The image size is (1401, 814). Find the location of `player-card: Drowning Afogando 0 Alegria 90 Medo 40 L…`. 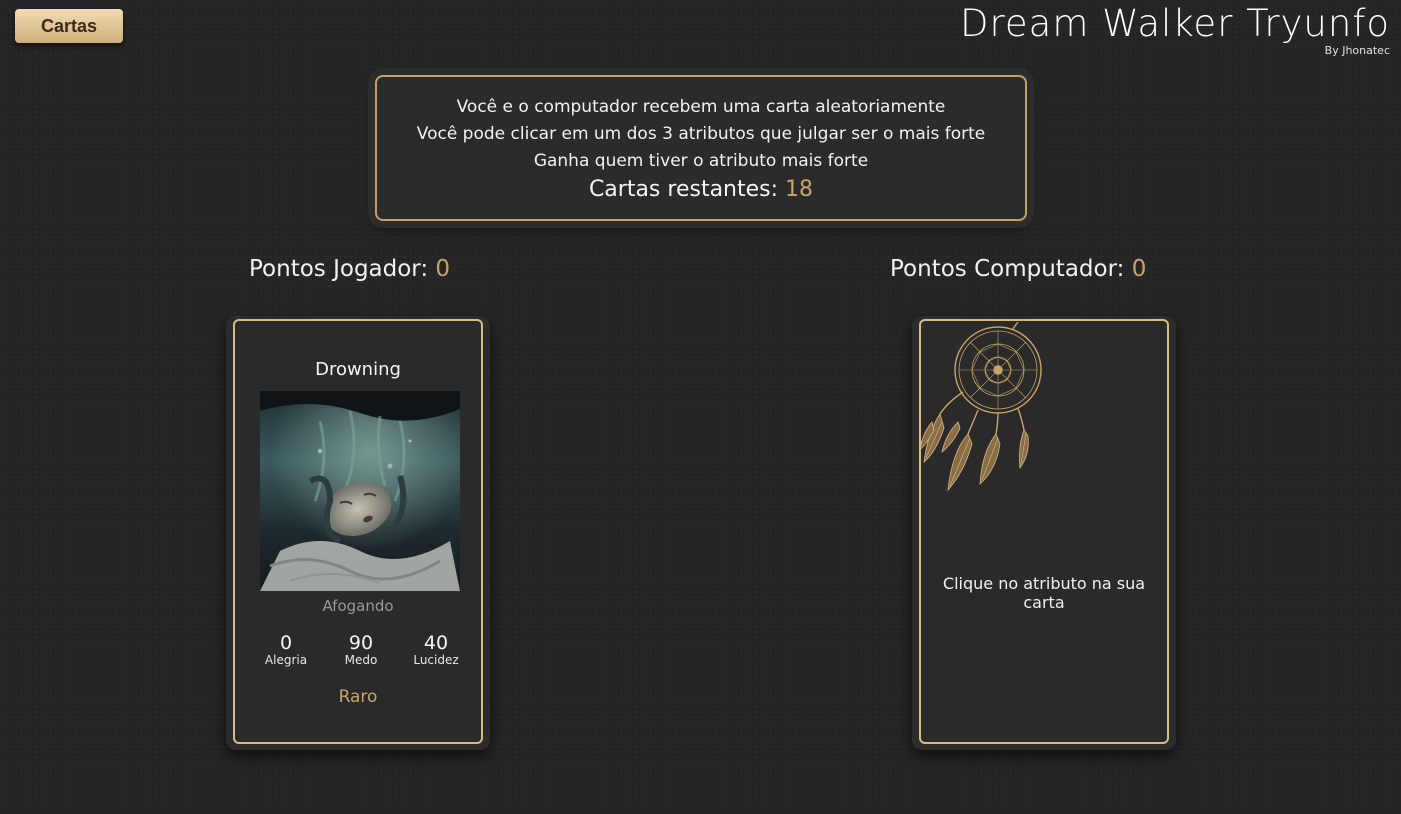

player-card: Drowning Afogando 0 Alegria 90 Medo 40 L… is located at coordinates (358, 533).